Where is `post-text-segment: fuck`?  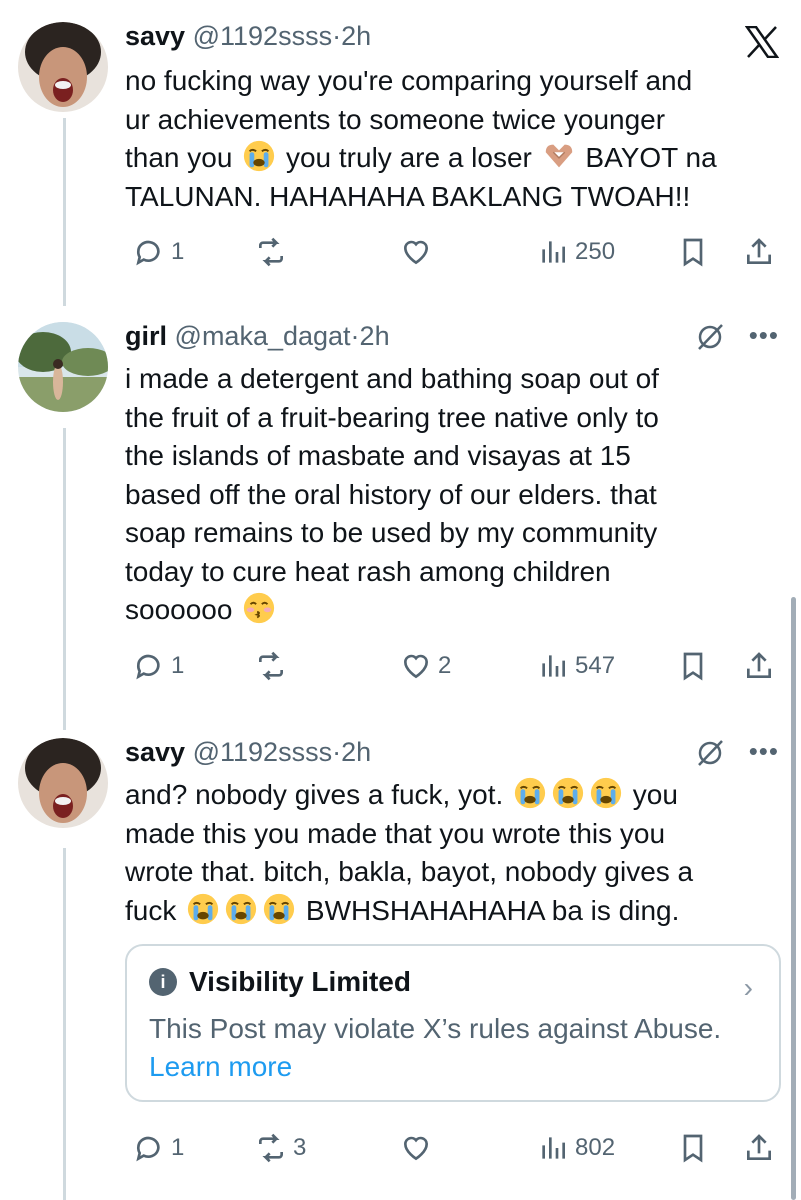 post-text-segment: fuck is located at coordinates (155, 910).